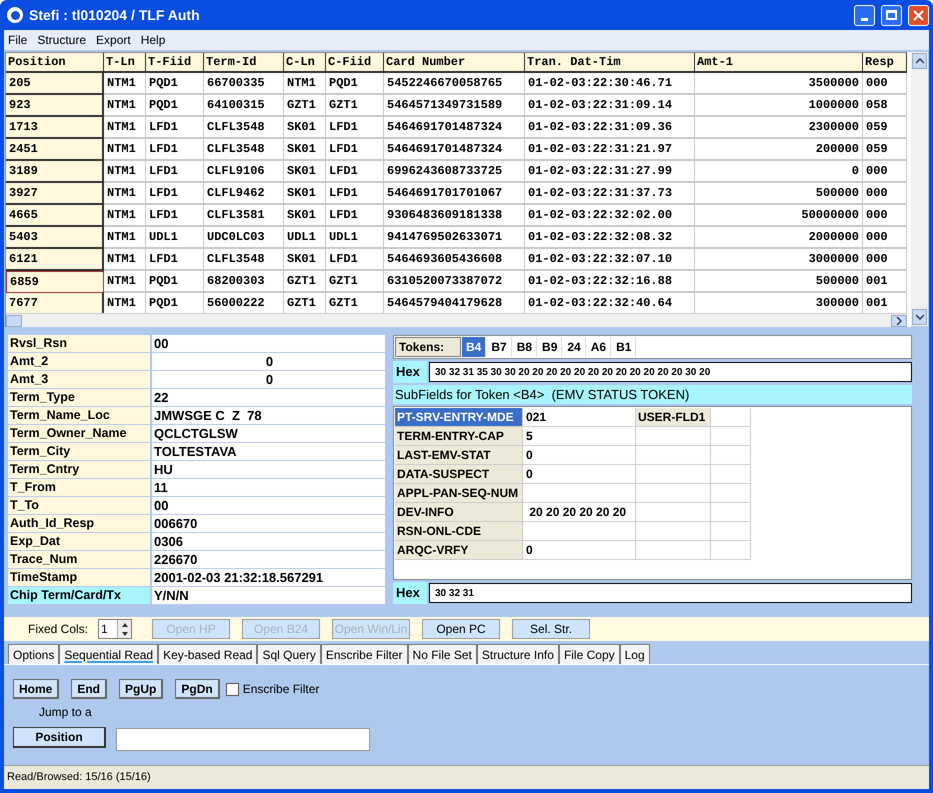 The height and width of the screenshot is (793, 933). What do you see at coordinates (459, 531) in the screenshot?
I see `subfield-name: RSN-ONL-CDE` at bounding box center [459, 531].